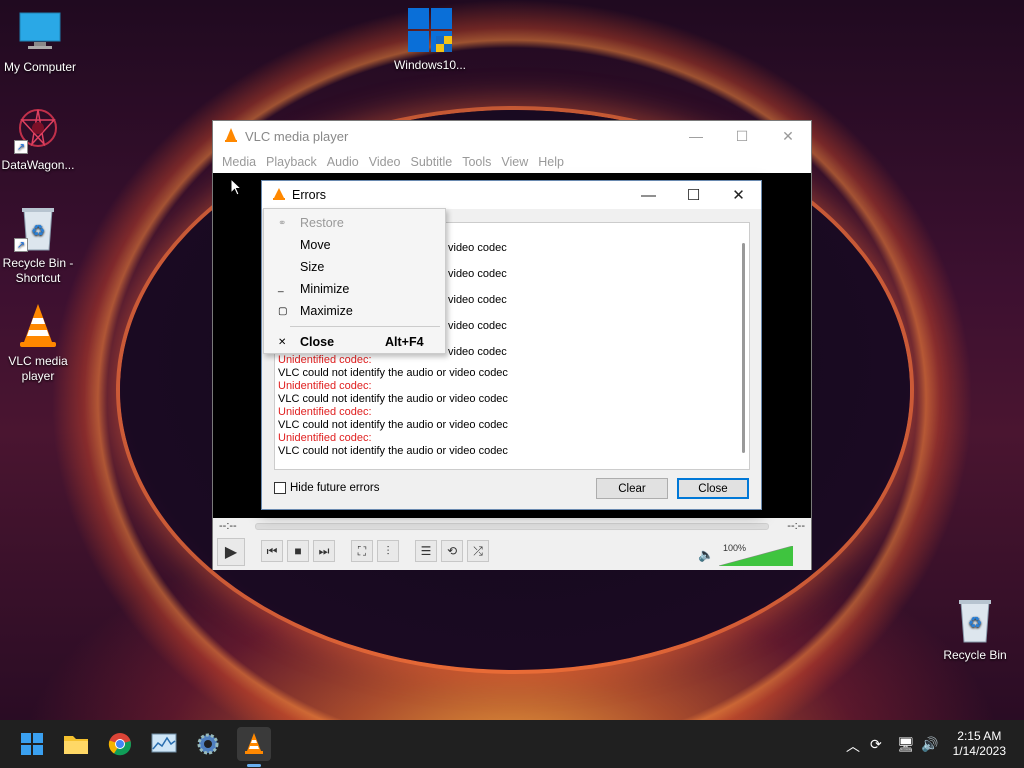  What do you see at coordinates (929, 744) in the screenshot?
I see `volume-icon: 🔊` at bounding box center [929, 744].